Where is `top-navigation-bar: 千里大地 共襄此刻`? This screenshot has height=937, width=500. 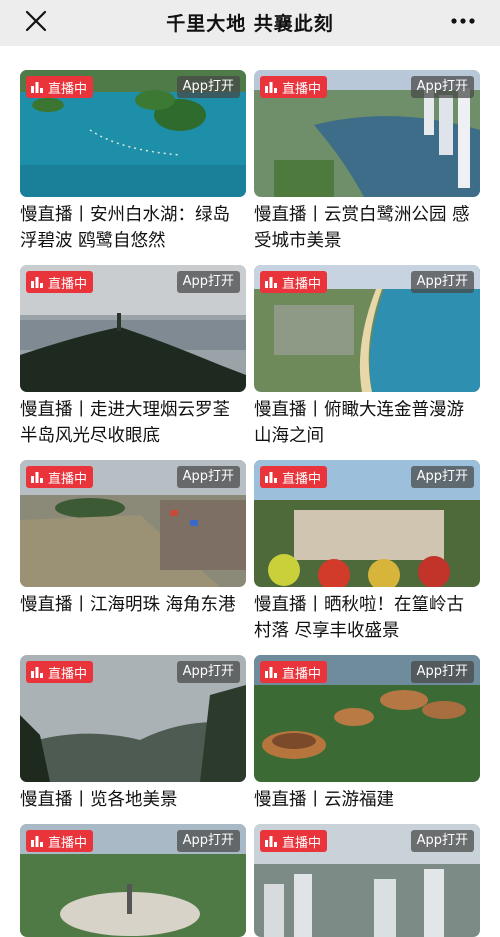
top-navigation-bar: 千里大地 共襄此刻 is located at coordinates (250, 23).